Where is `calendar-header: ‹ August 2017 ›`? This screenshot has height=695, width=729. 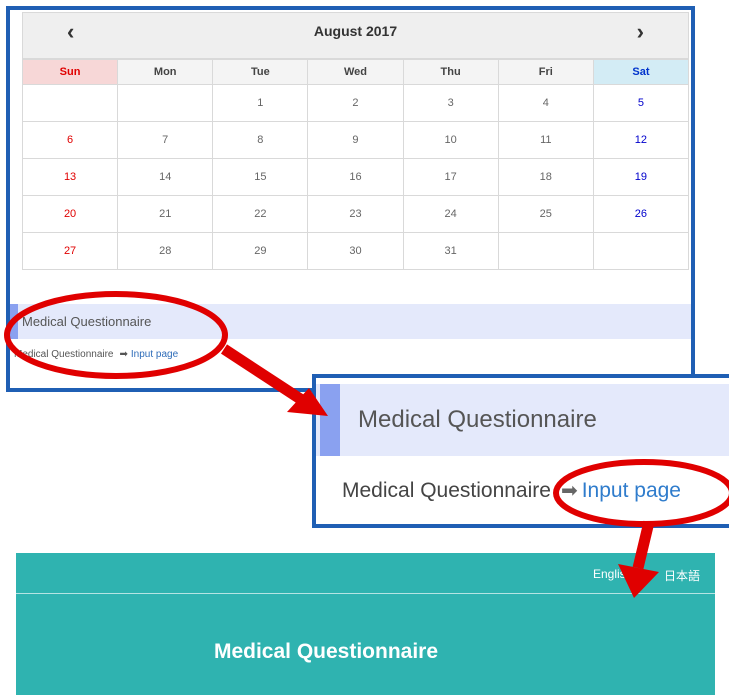
calendar-header: ‹ August 2017 › is located at coordinates (355, 35).